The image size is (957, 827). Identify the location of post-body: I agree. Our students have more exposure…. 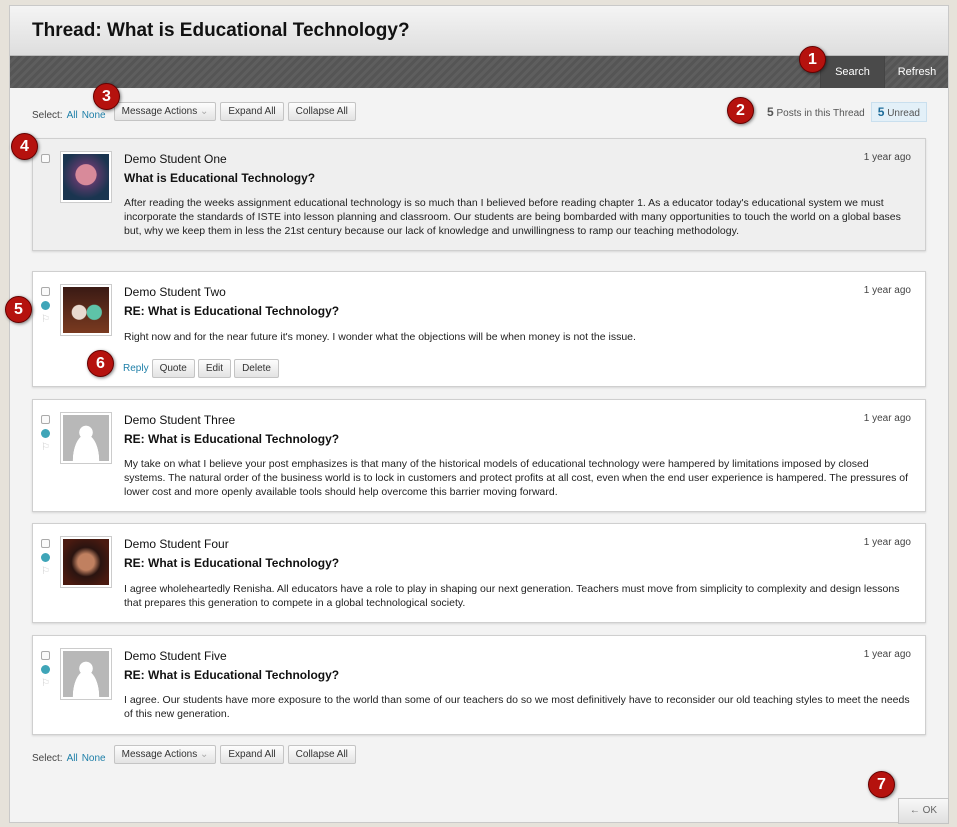
(517, 707).